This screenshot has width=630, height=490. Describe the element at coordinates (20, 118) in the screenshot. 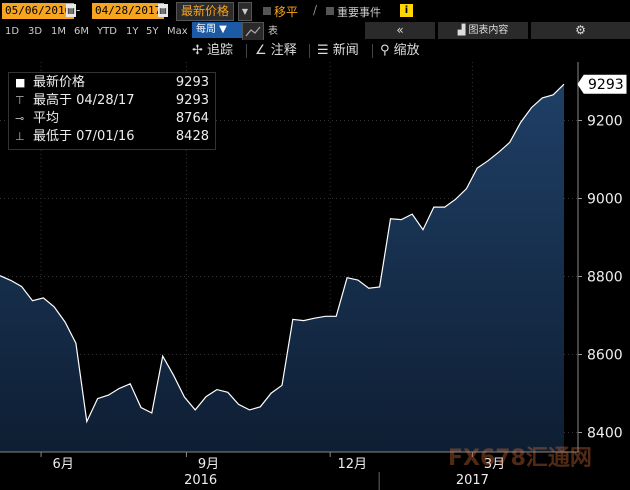

I see `average-marker-icon: ⊸` at that location.